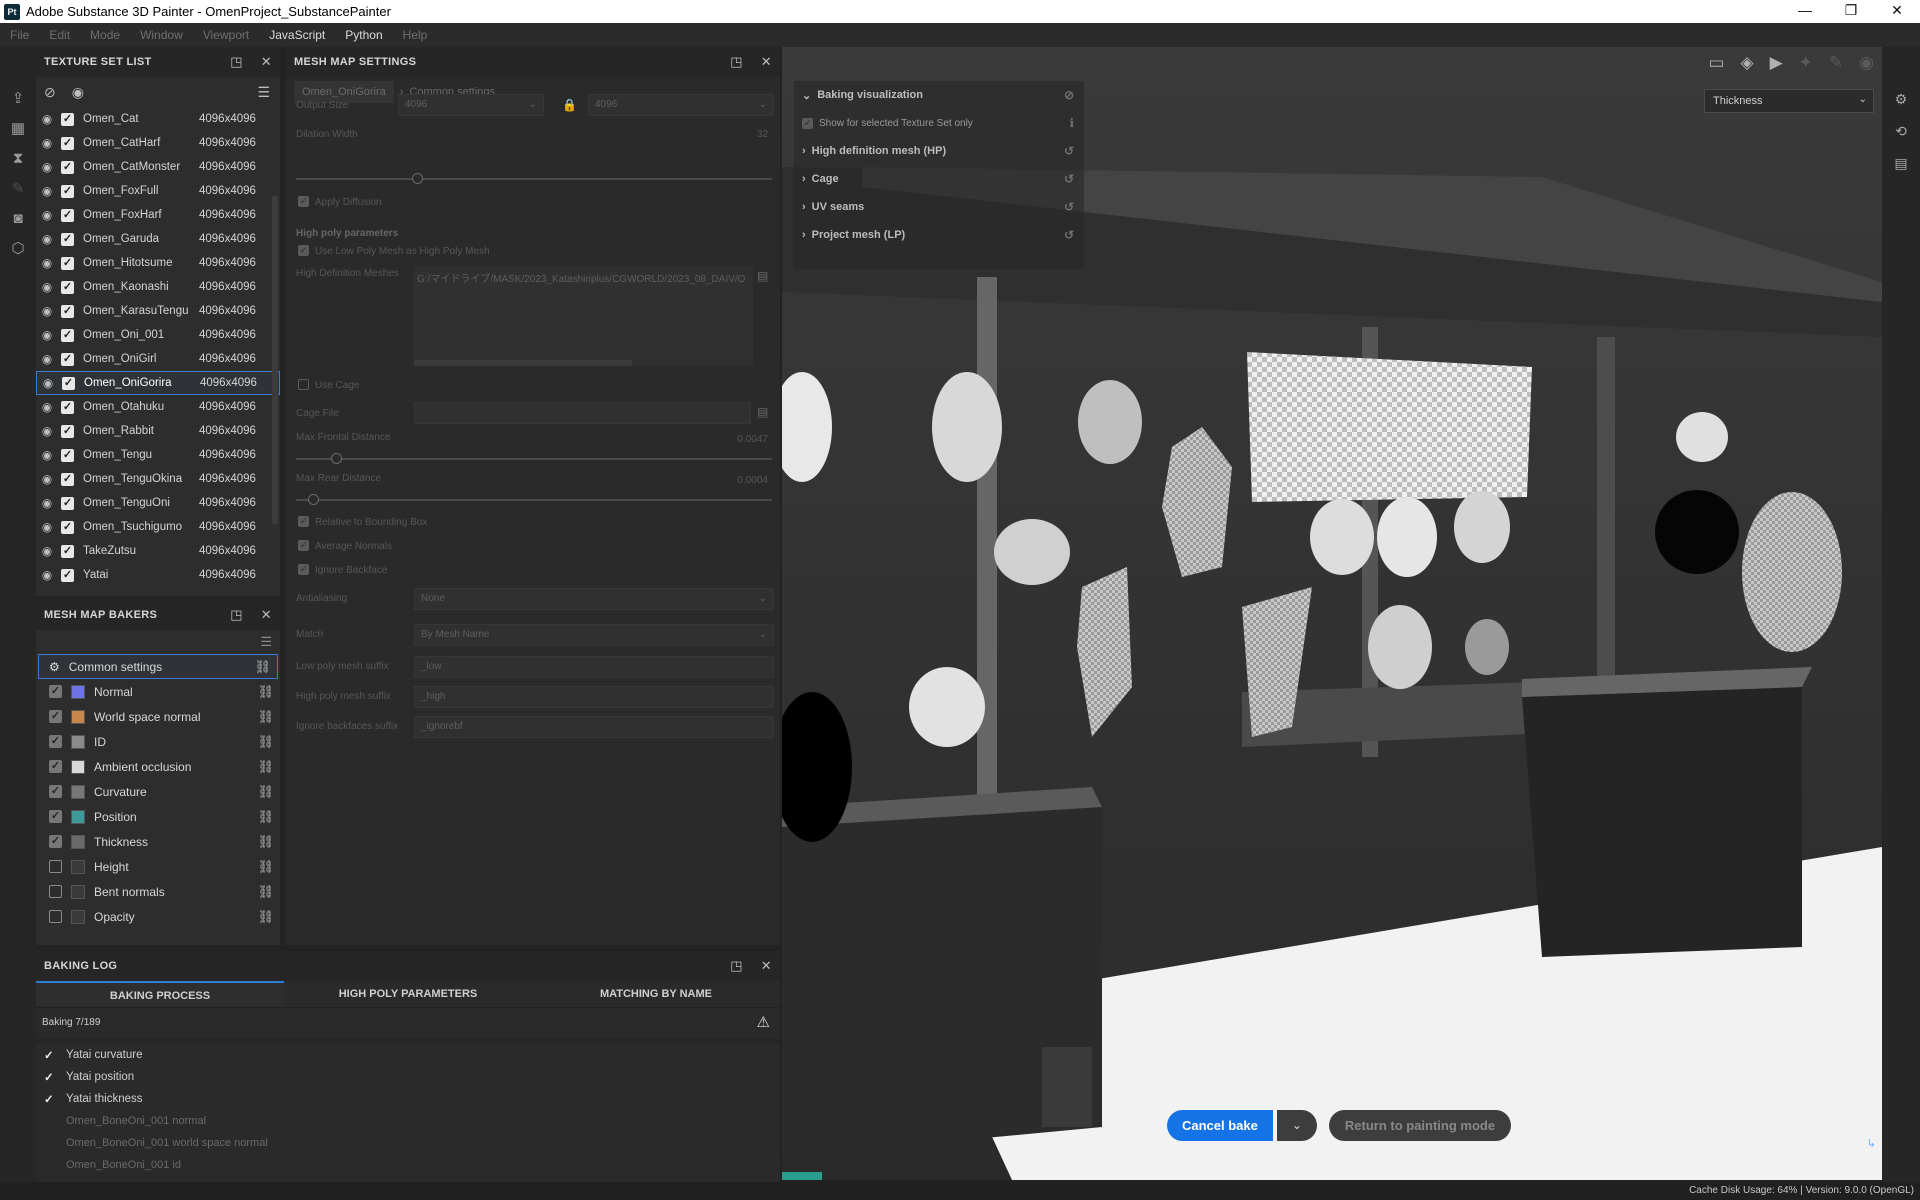  What do you see at coordinates (1071, 123) in the screenshot?
I see `info-icon: ℹ` at bounding box center [1071, 123].